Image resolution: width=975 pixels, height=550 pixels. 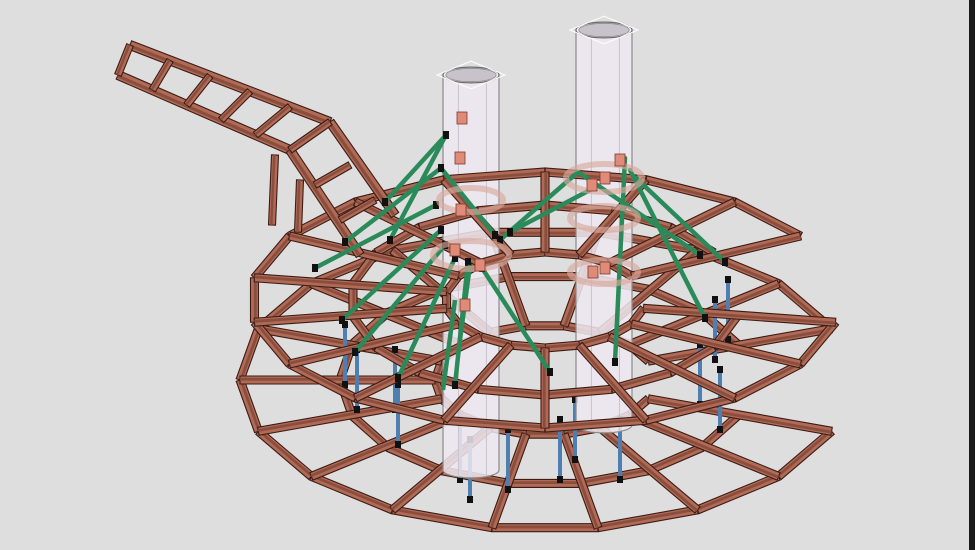 What do you see at coordinates (972, 275) in the screenshot?
I see `viewport-edge-bar` at bounding box center [972, 275].